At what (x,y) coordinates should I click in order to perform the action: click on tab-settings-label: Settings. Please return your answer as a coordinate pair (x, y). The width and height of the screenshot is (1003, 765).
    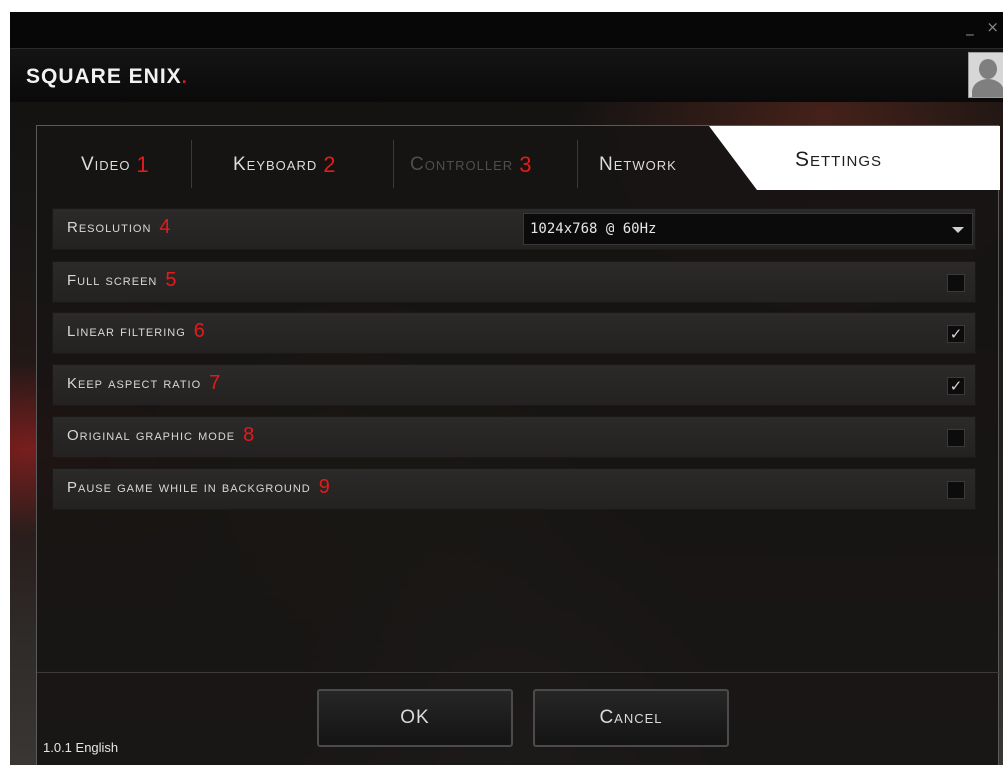
    Looking at the image, I should click on (839, 159).